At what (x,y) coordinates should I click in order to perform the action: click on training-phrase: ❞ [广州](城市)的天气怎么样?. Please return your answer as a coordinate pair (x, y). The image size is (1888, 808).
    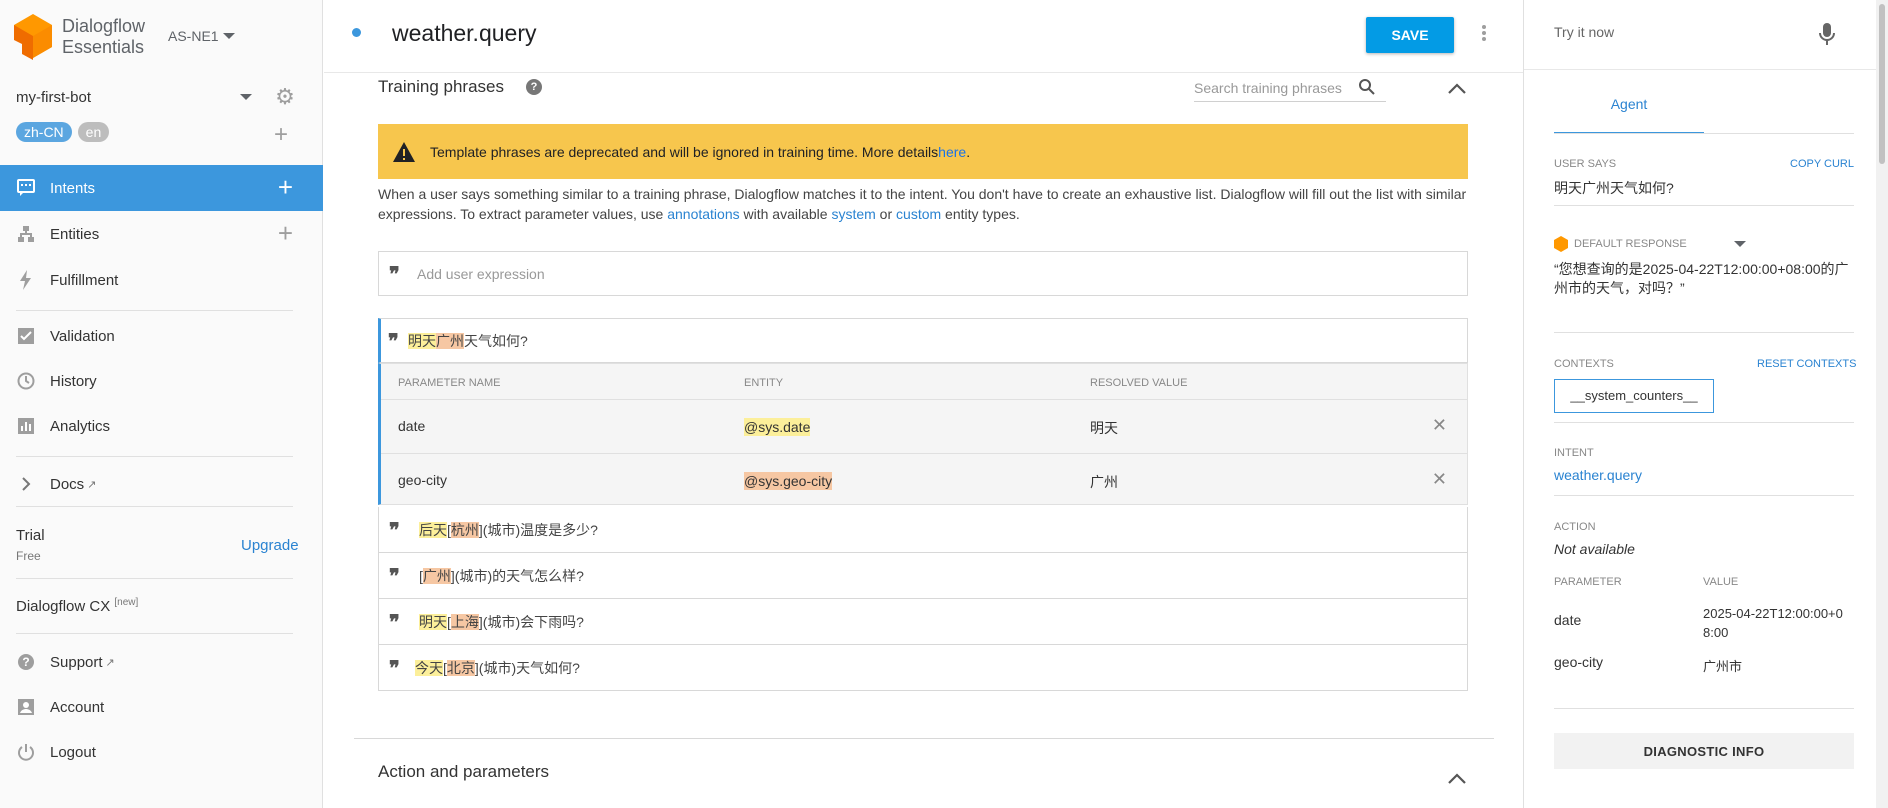
    Looking at the image, I should click on (923, 576).